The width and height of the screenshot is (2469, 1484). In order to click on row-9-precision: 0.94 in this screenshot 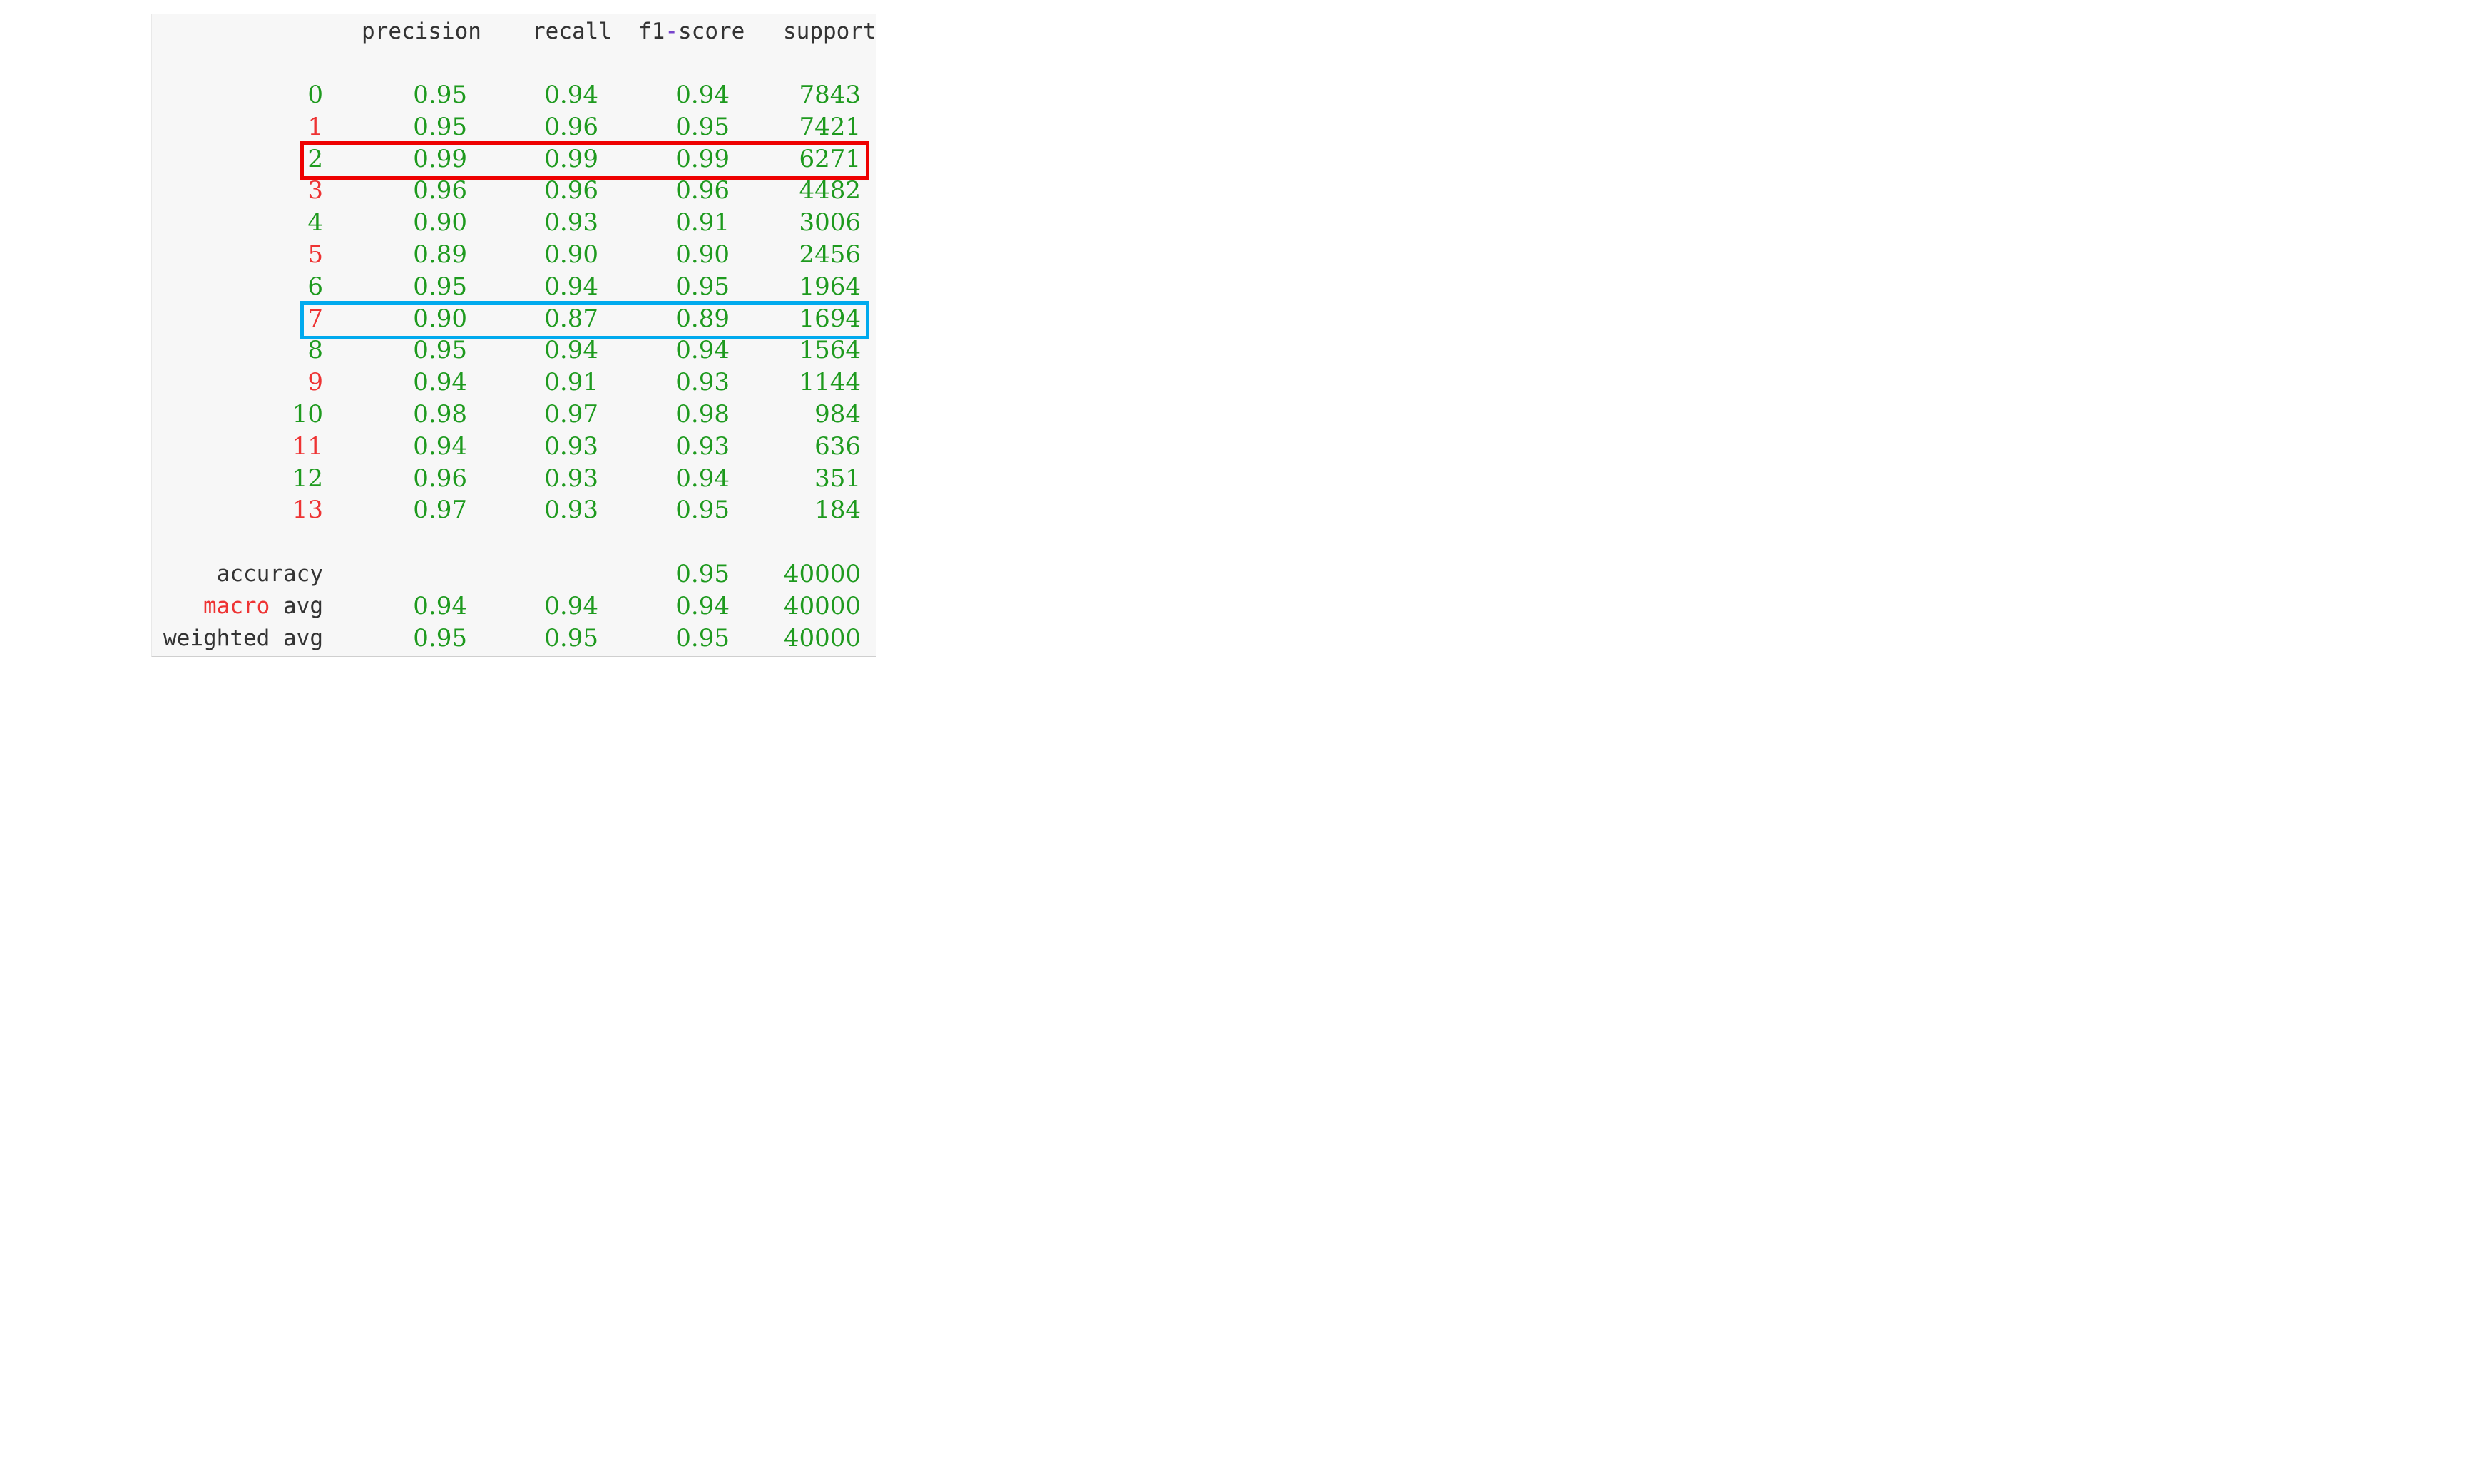, I will do `click(440, 382)`.